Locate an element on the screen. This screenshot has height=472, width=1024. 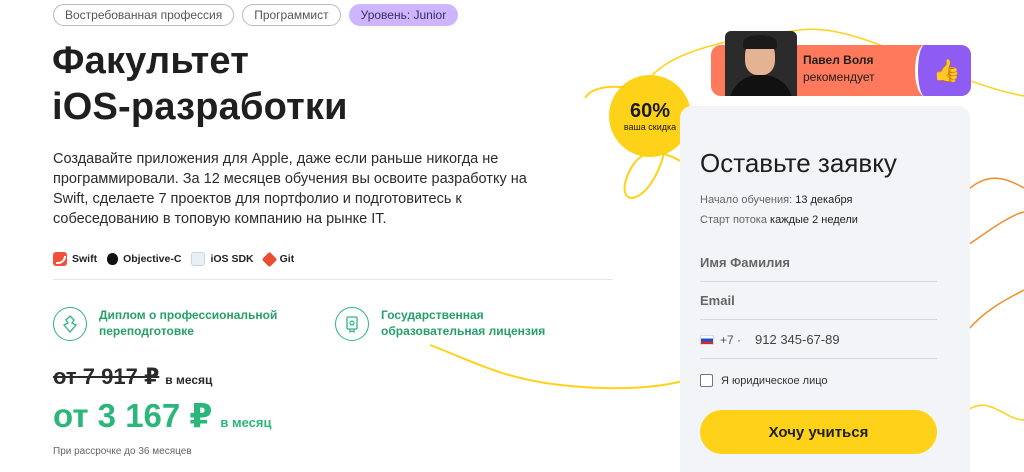
recommender-name: Павел Воля is located at coordinates (838, 60).